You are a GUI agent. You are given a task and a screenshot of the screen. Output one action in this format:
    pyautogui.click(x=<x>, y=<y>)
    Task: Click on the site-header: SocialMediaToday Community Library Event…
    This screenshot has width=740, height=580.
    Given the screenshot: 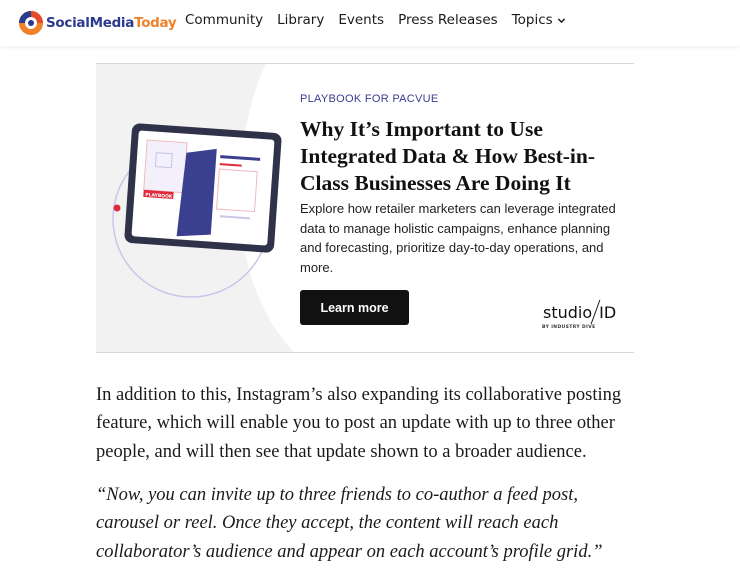 What is the action you would take?
    pyautogui.click(x=370, y=23)
    